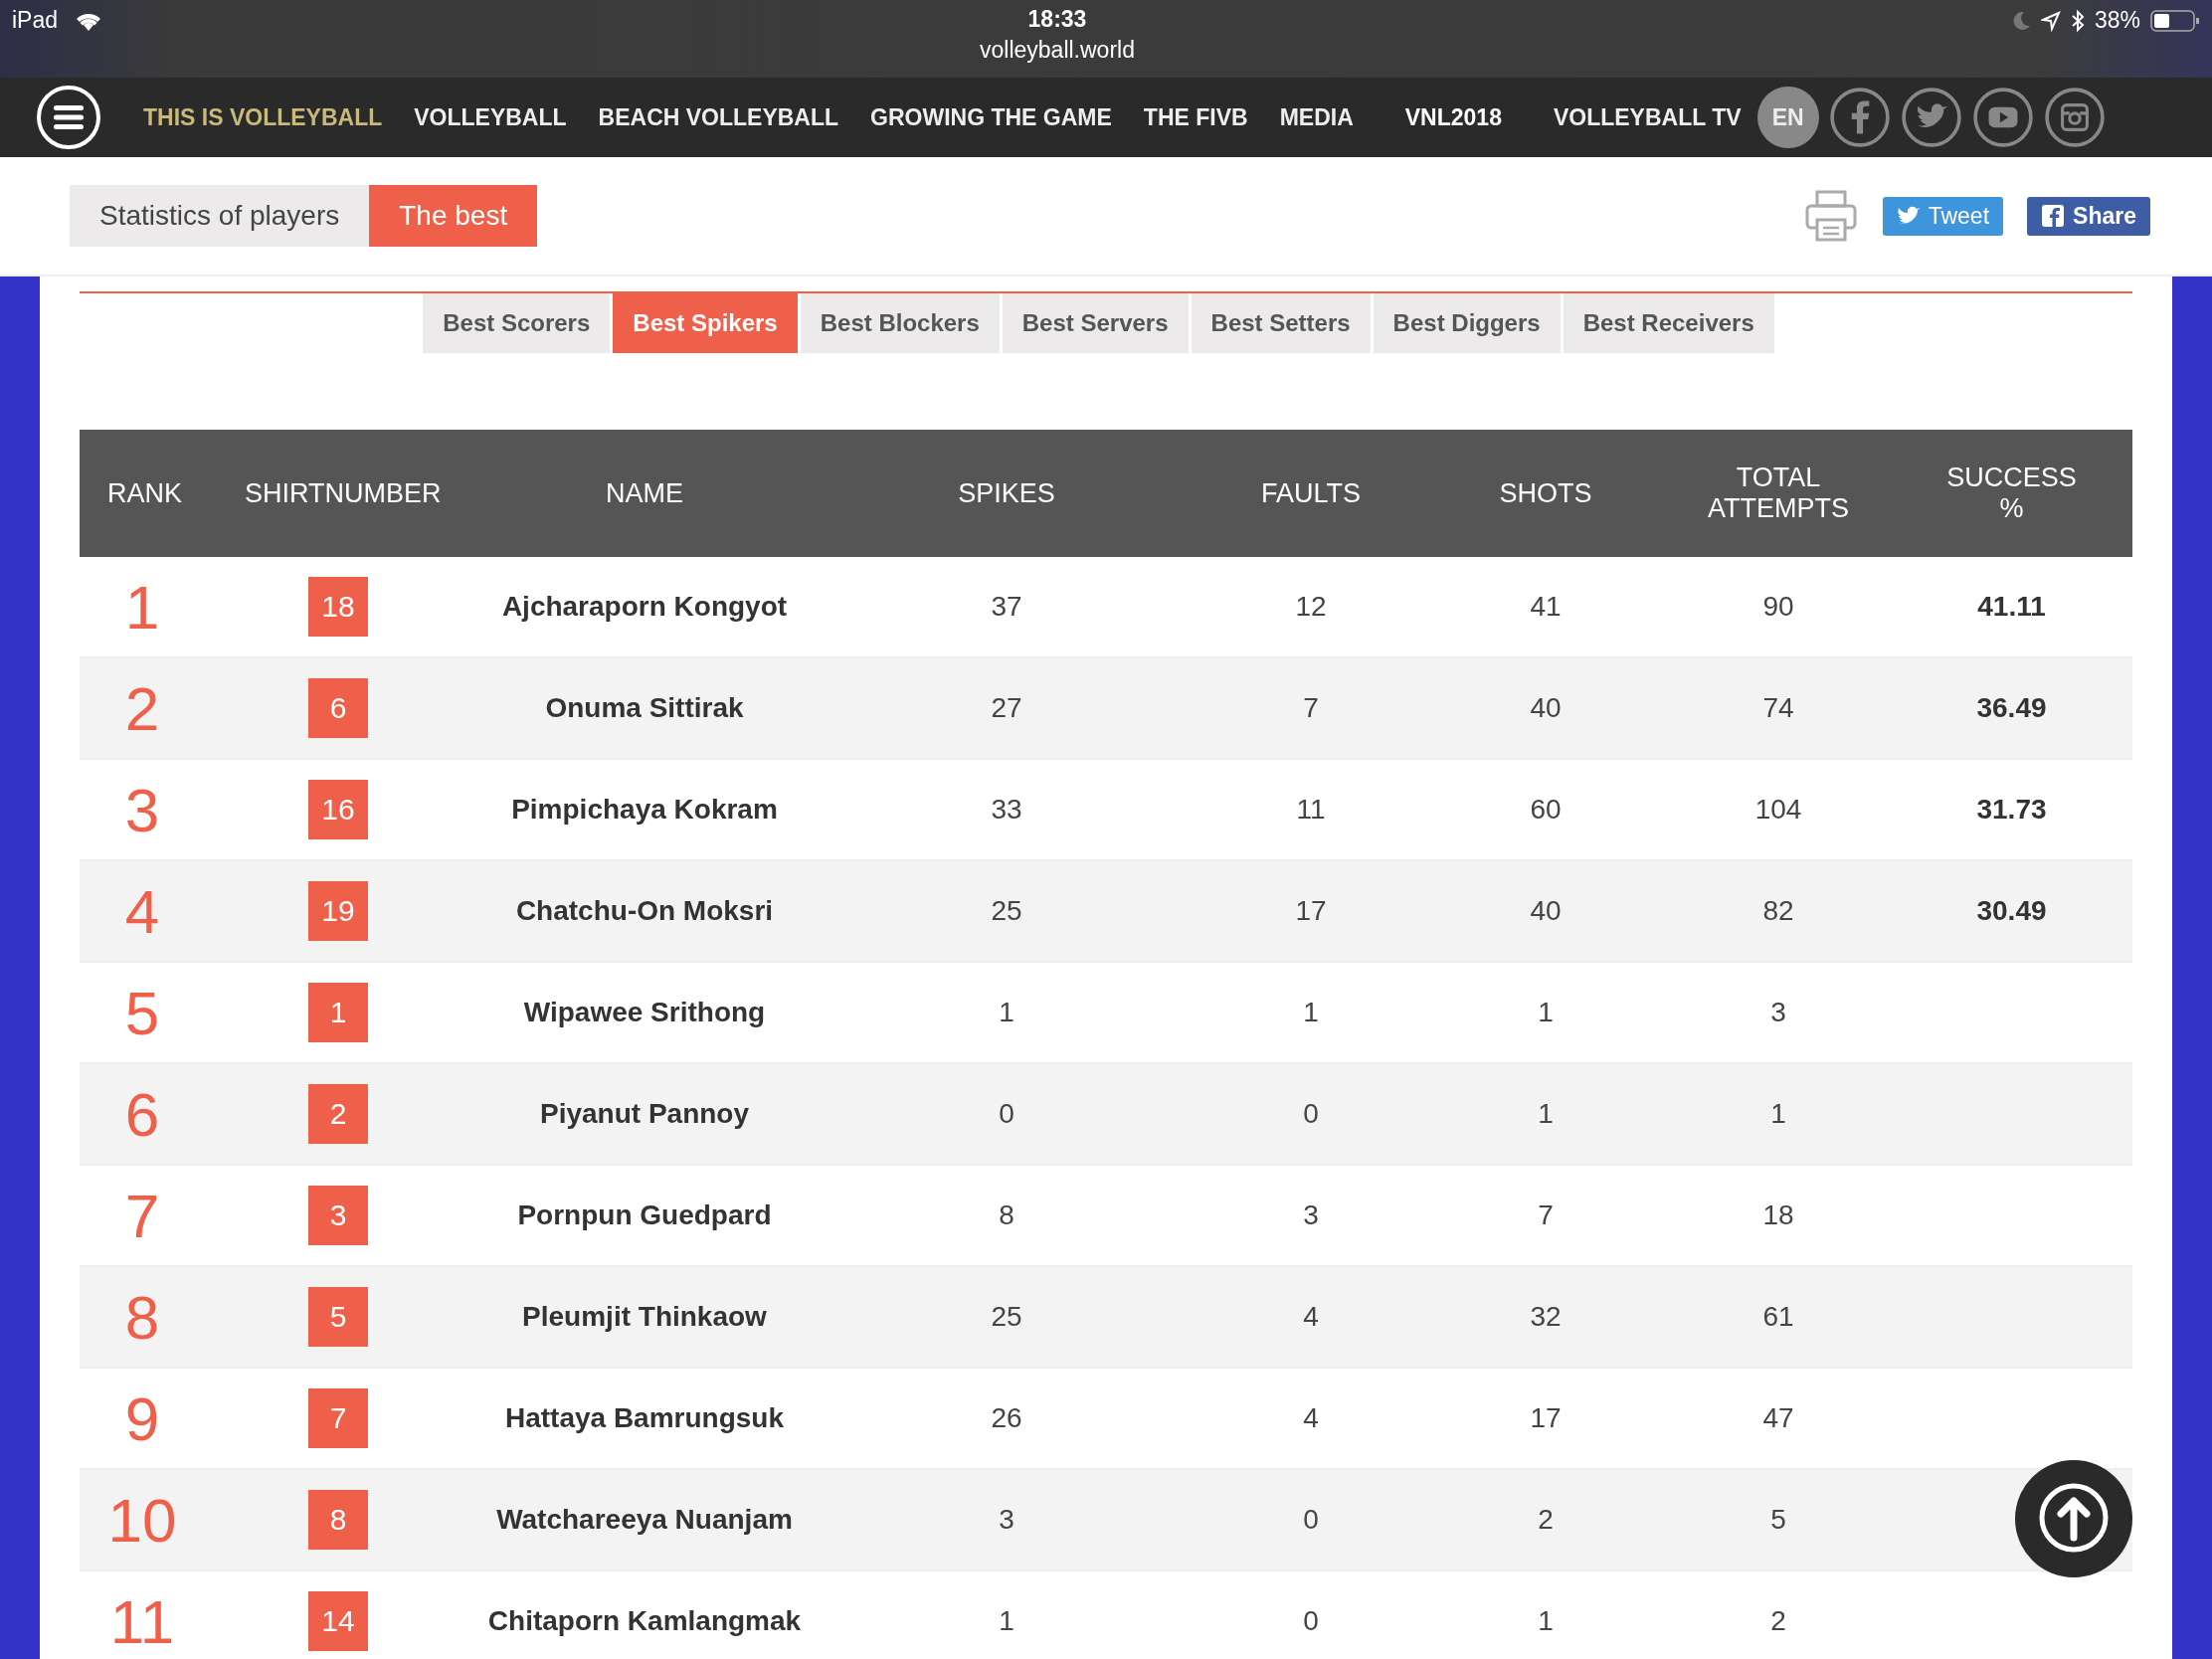 This screenshot has height=1659, width=2212. I want to click on nav-link: VOLLEYBALL TV, so click(1647, 117).